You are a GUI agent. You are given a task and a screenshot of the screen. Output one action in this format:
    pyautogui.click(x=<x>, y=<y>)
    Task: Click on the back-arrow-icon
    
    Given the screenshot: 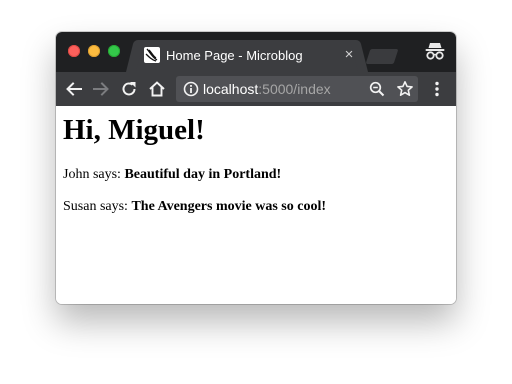 What is the action you would take?
    pyautogui.click(x=74, y=89)
    